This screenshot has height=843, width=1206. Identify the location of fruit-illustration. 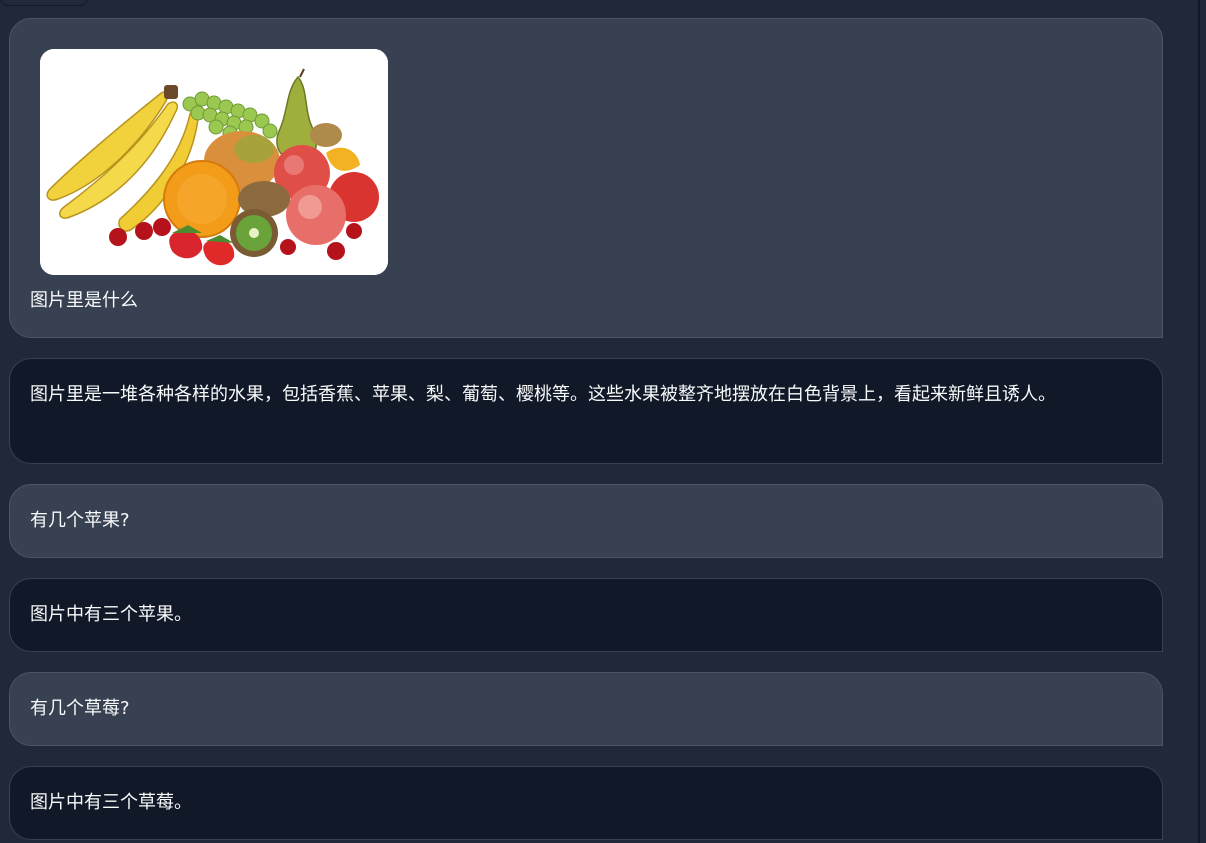
(214, 162).